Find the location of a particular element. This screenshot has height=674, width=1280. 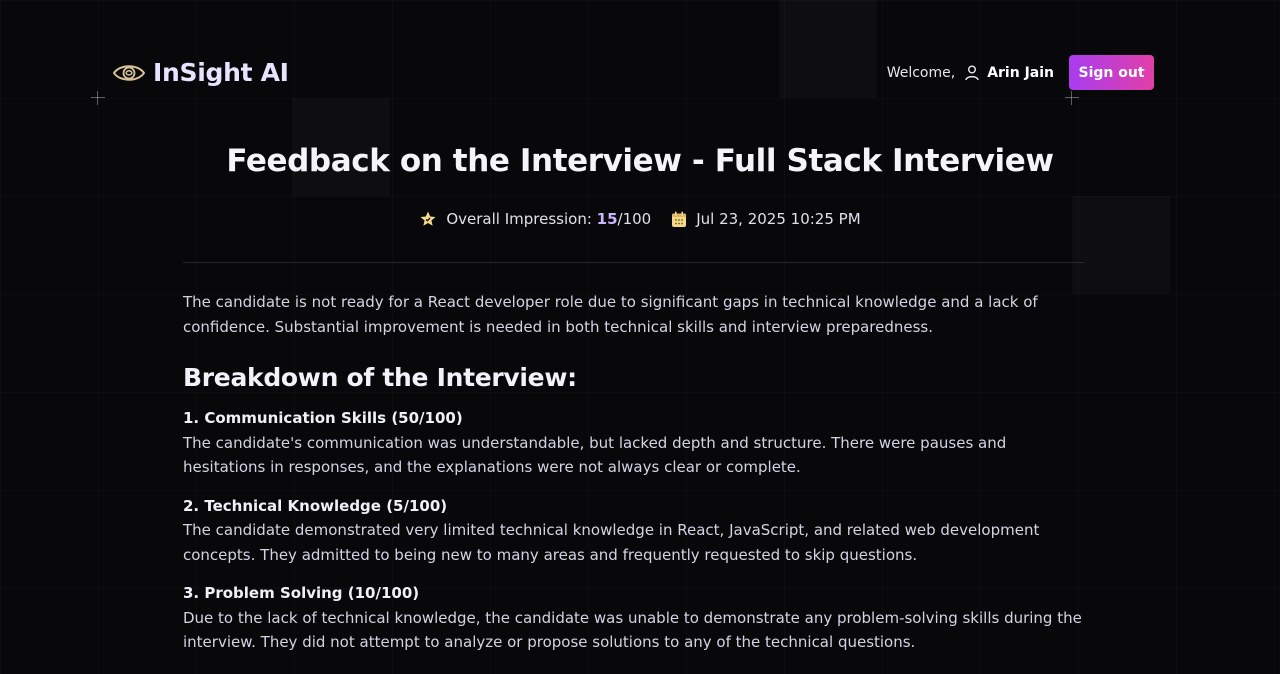

brand: InSight AI is located at coordinates (200, 72).